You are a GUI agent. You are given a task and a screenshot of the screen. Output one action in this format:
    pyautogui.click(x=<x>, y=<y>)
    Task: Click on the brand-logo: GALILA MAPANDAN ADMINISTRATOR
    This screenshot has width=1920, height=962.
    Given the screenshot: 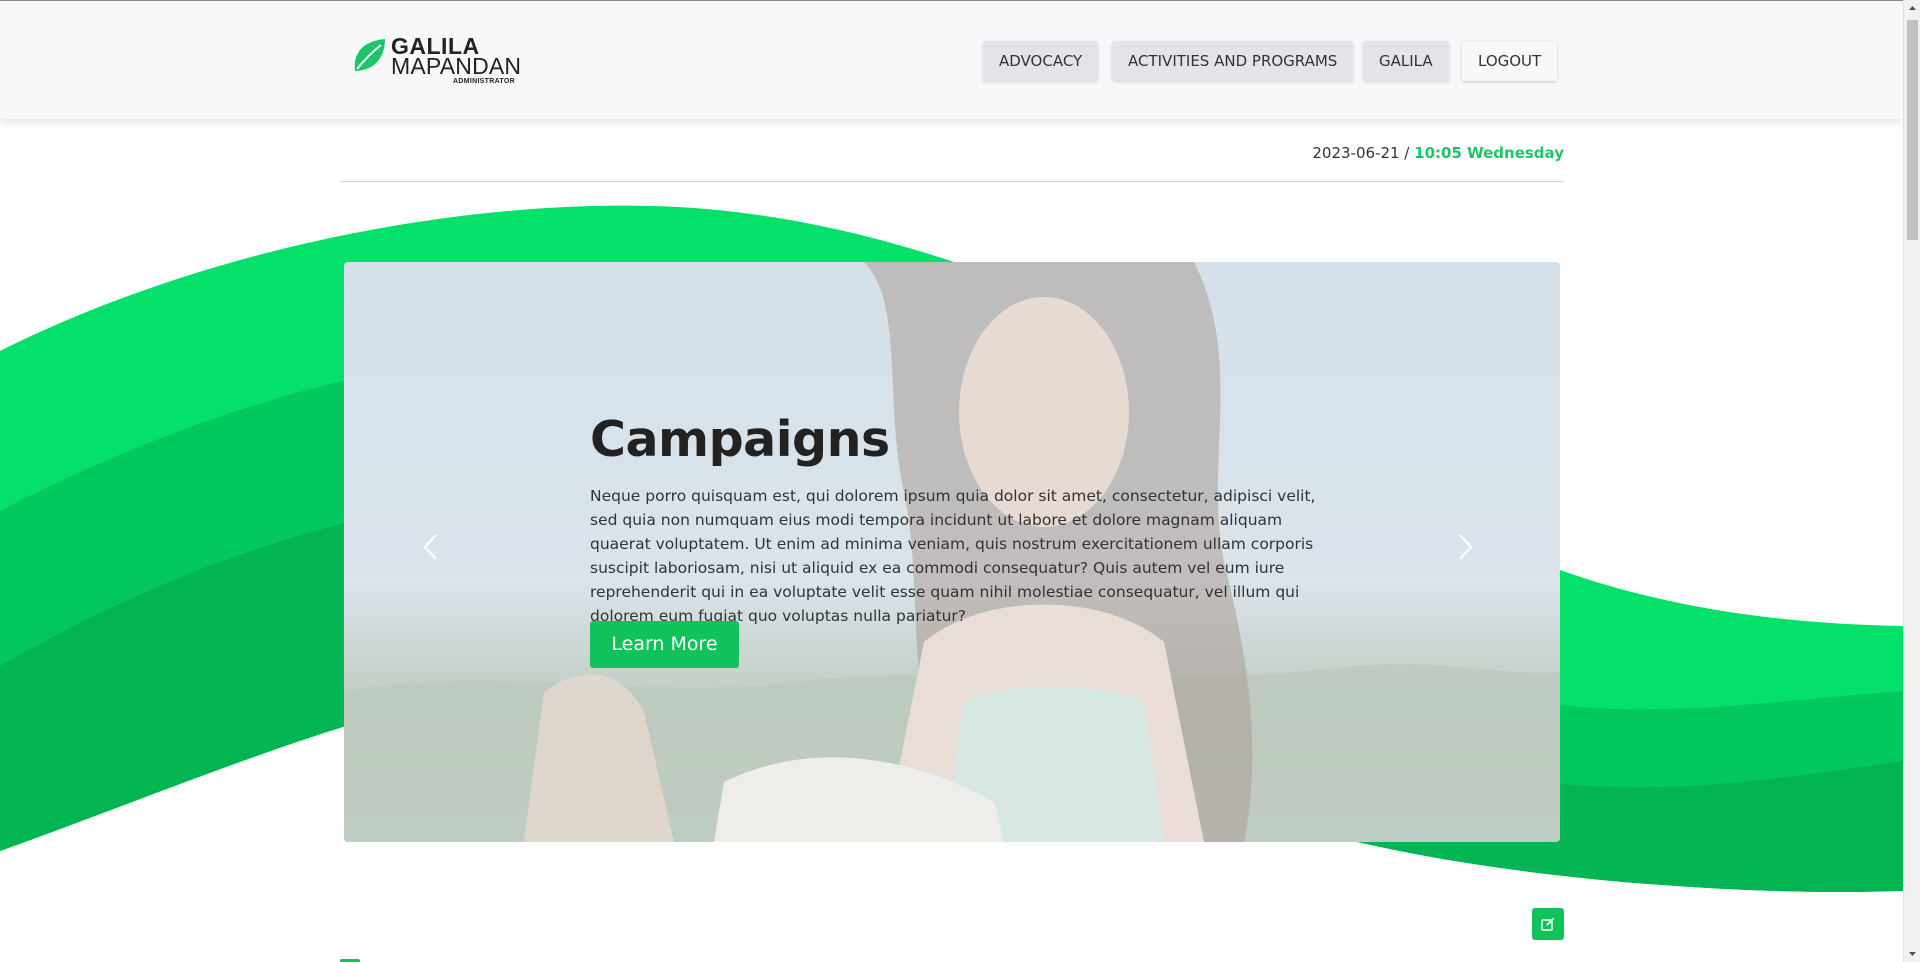 What is the action you would take?
    pyautogui.click(x=436, y=60)
    